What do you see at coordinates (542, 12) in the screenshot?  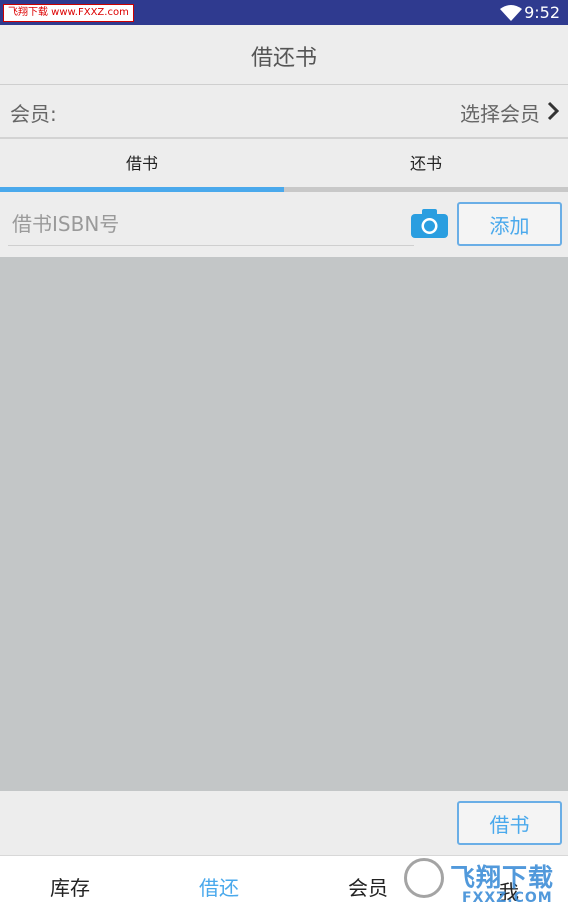 I see `status-time: 9:52` at bounding box center [542, 12].